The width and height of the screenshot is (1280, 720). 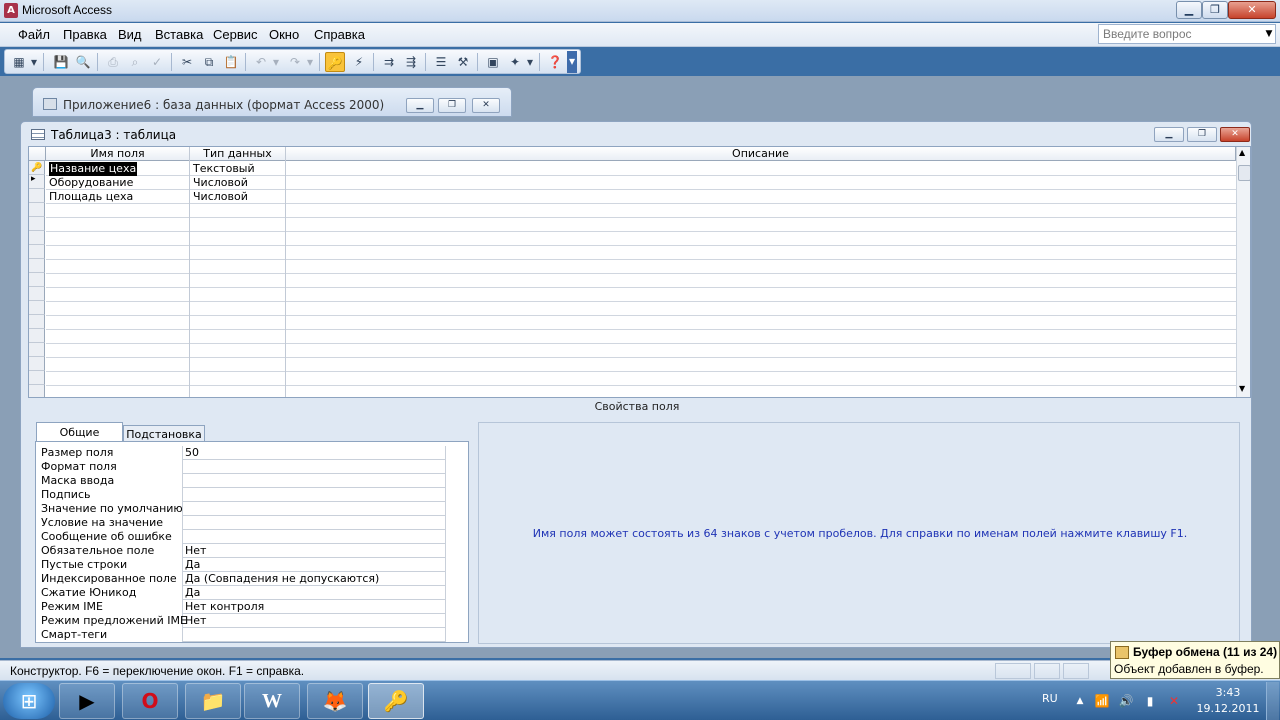 I want to click on view-icon: ▦, so click(x=19, y=62).